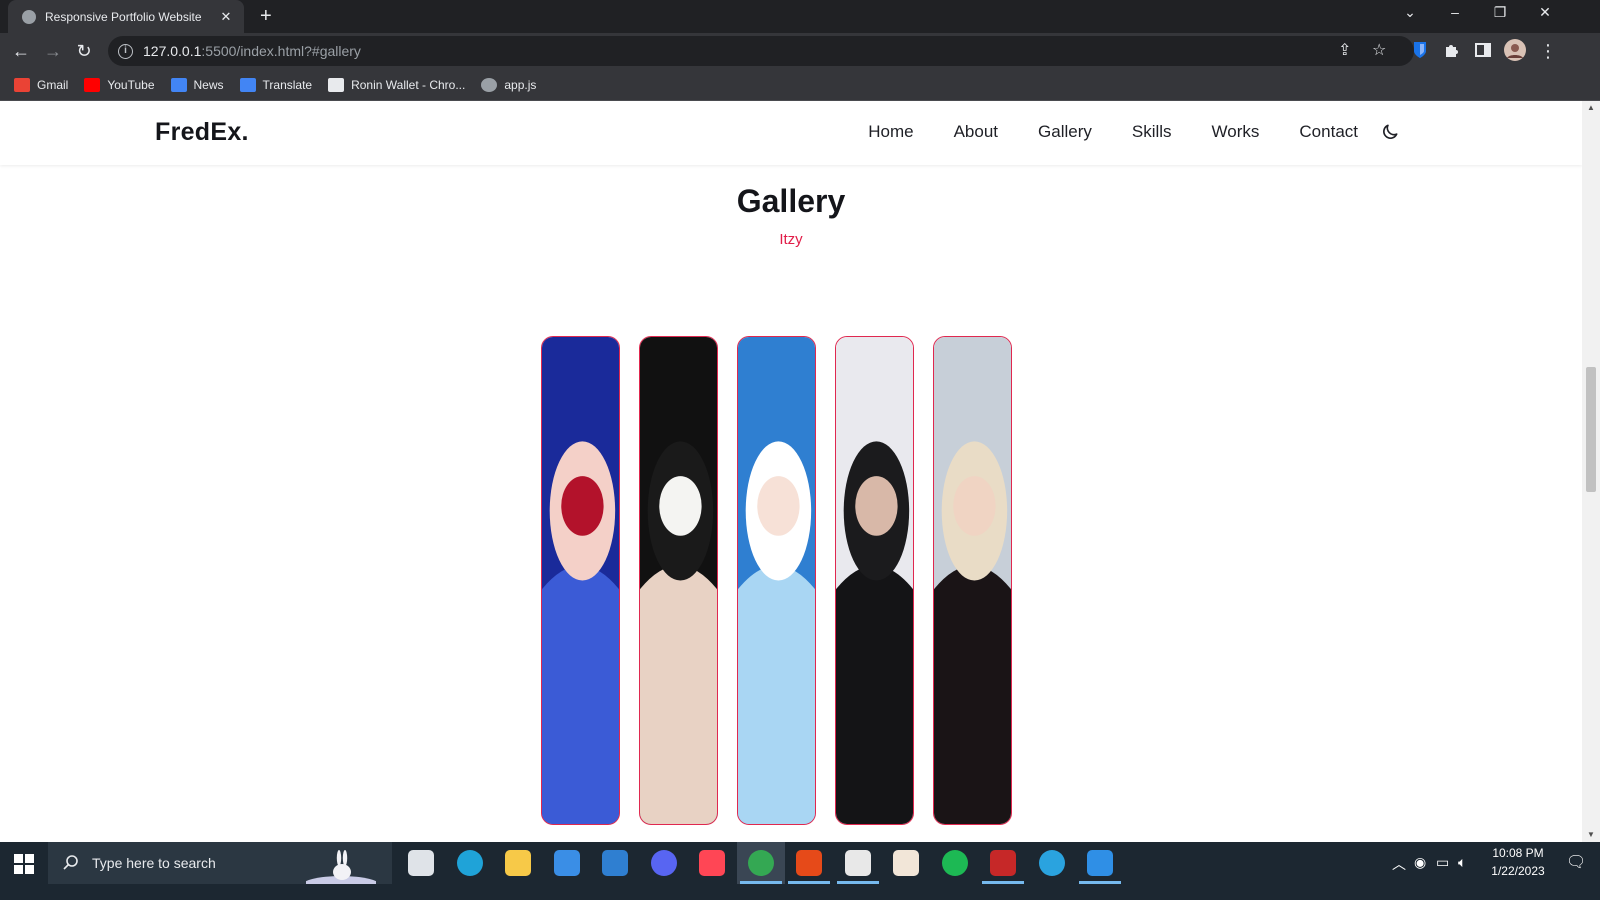 This screenshot has height=900, width=1600. What do you see at coordinates (1515, 50) in the screenshot?
I see `profile-avatar` at bounding box center [1515, 50].